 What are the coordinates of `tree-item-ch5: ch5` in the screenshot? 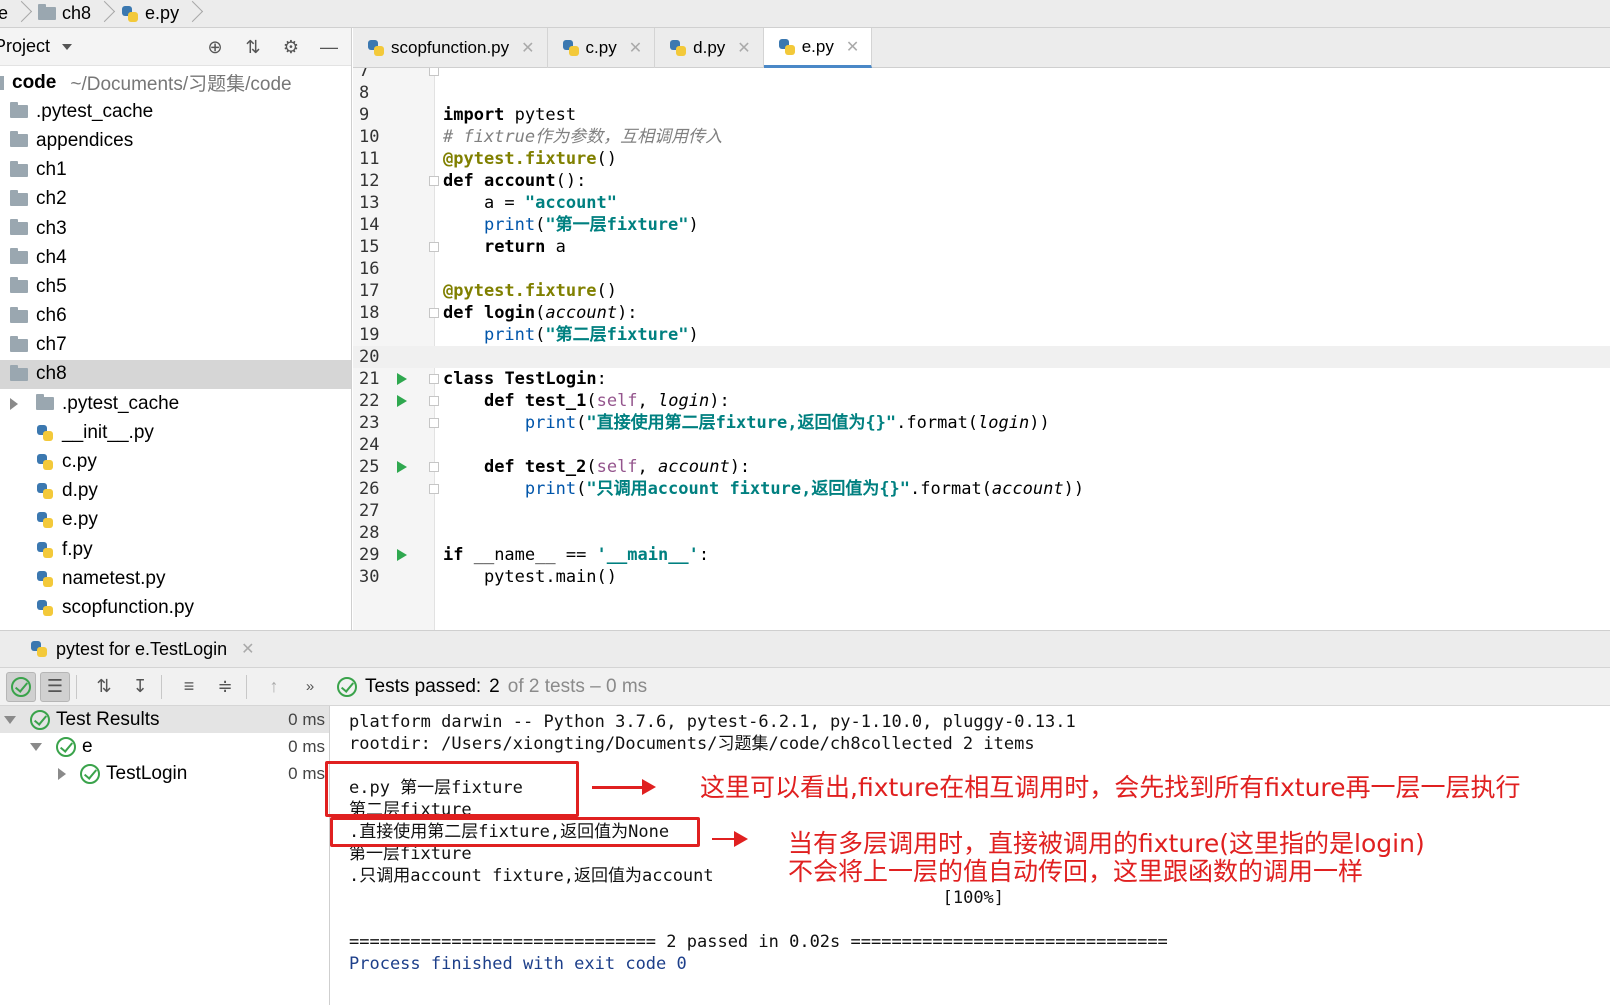 It's located at (175, 286).